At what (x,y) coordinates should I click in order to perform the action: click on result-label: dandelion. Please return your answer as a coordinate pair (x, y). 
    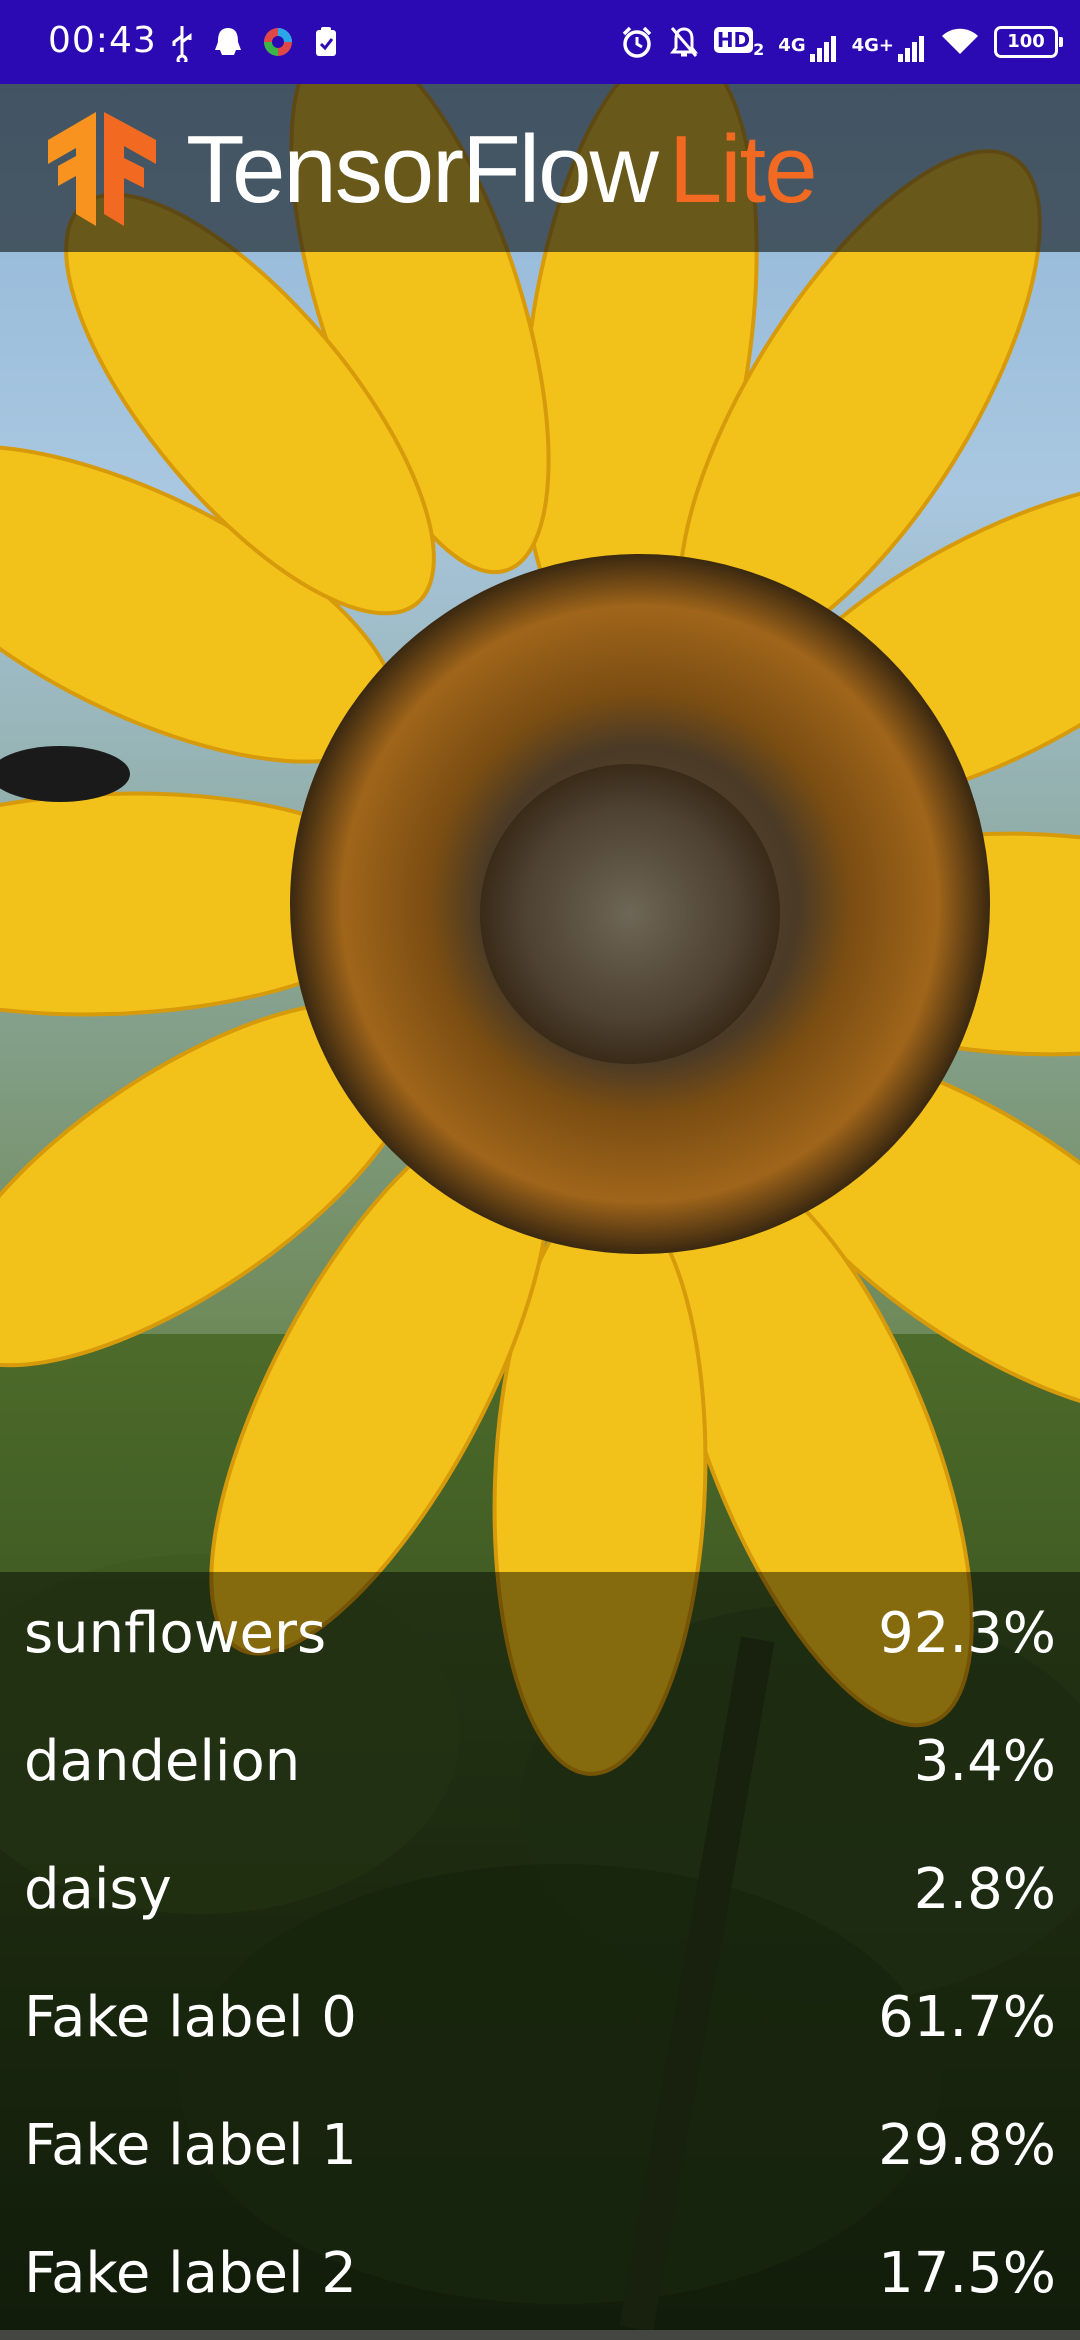
    Looking at the image, I should click on (162, 1761).